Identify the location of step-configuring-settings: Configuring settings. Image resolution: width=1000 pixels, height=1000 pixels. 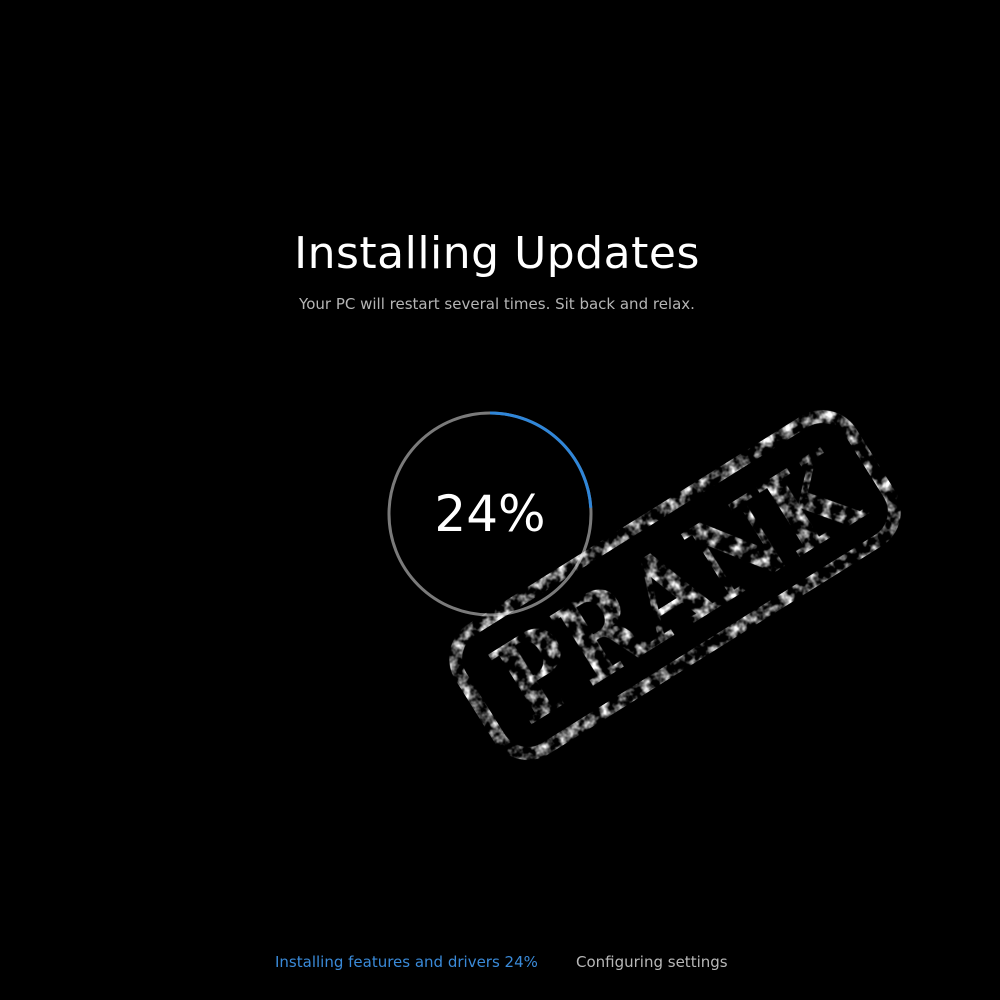
(652, 962).